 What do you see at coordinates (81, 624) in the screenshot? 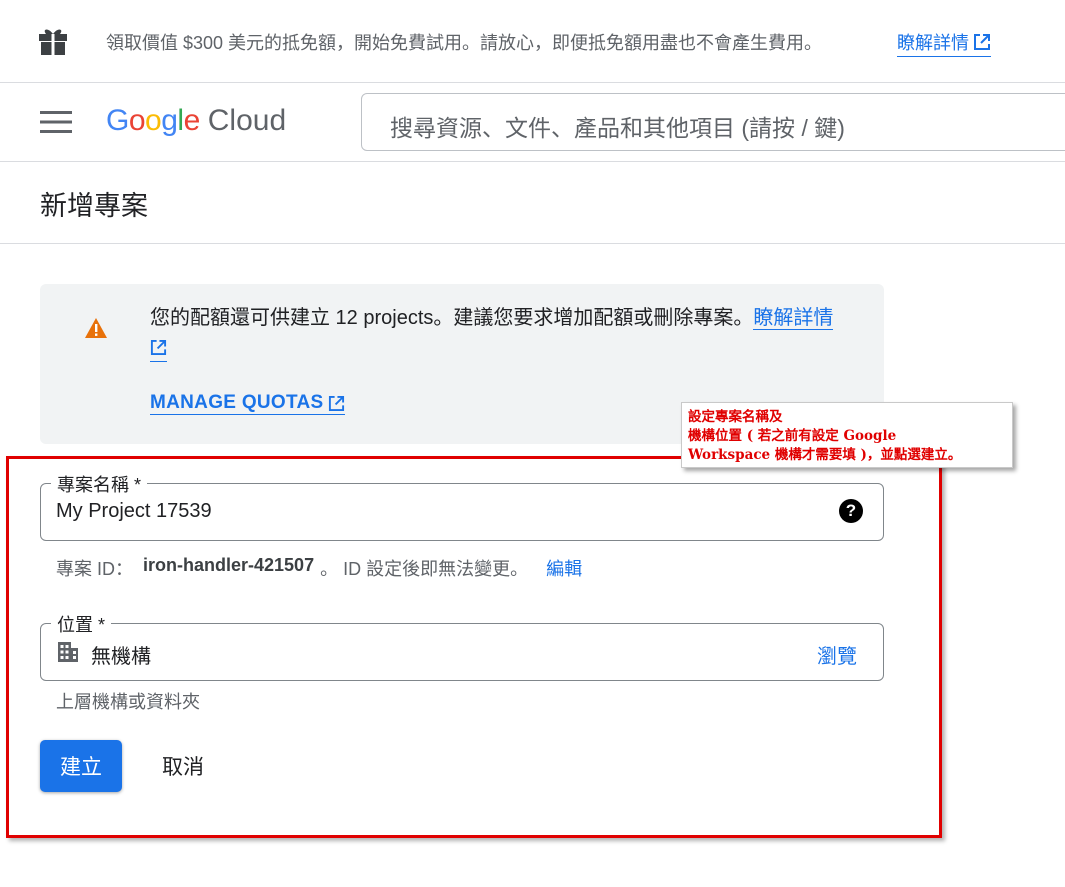
I see `location-label: 位置 *` at bounding box center [81, 624].